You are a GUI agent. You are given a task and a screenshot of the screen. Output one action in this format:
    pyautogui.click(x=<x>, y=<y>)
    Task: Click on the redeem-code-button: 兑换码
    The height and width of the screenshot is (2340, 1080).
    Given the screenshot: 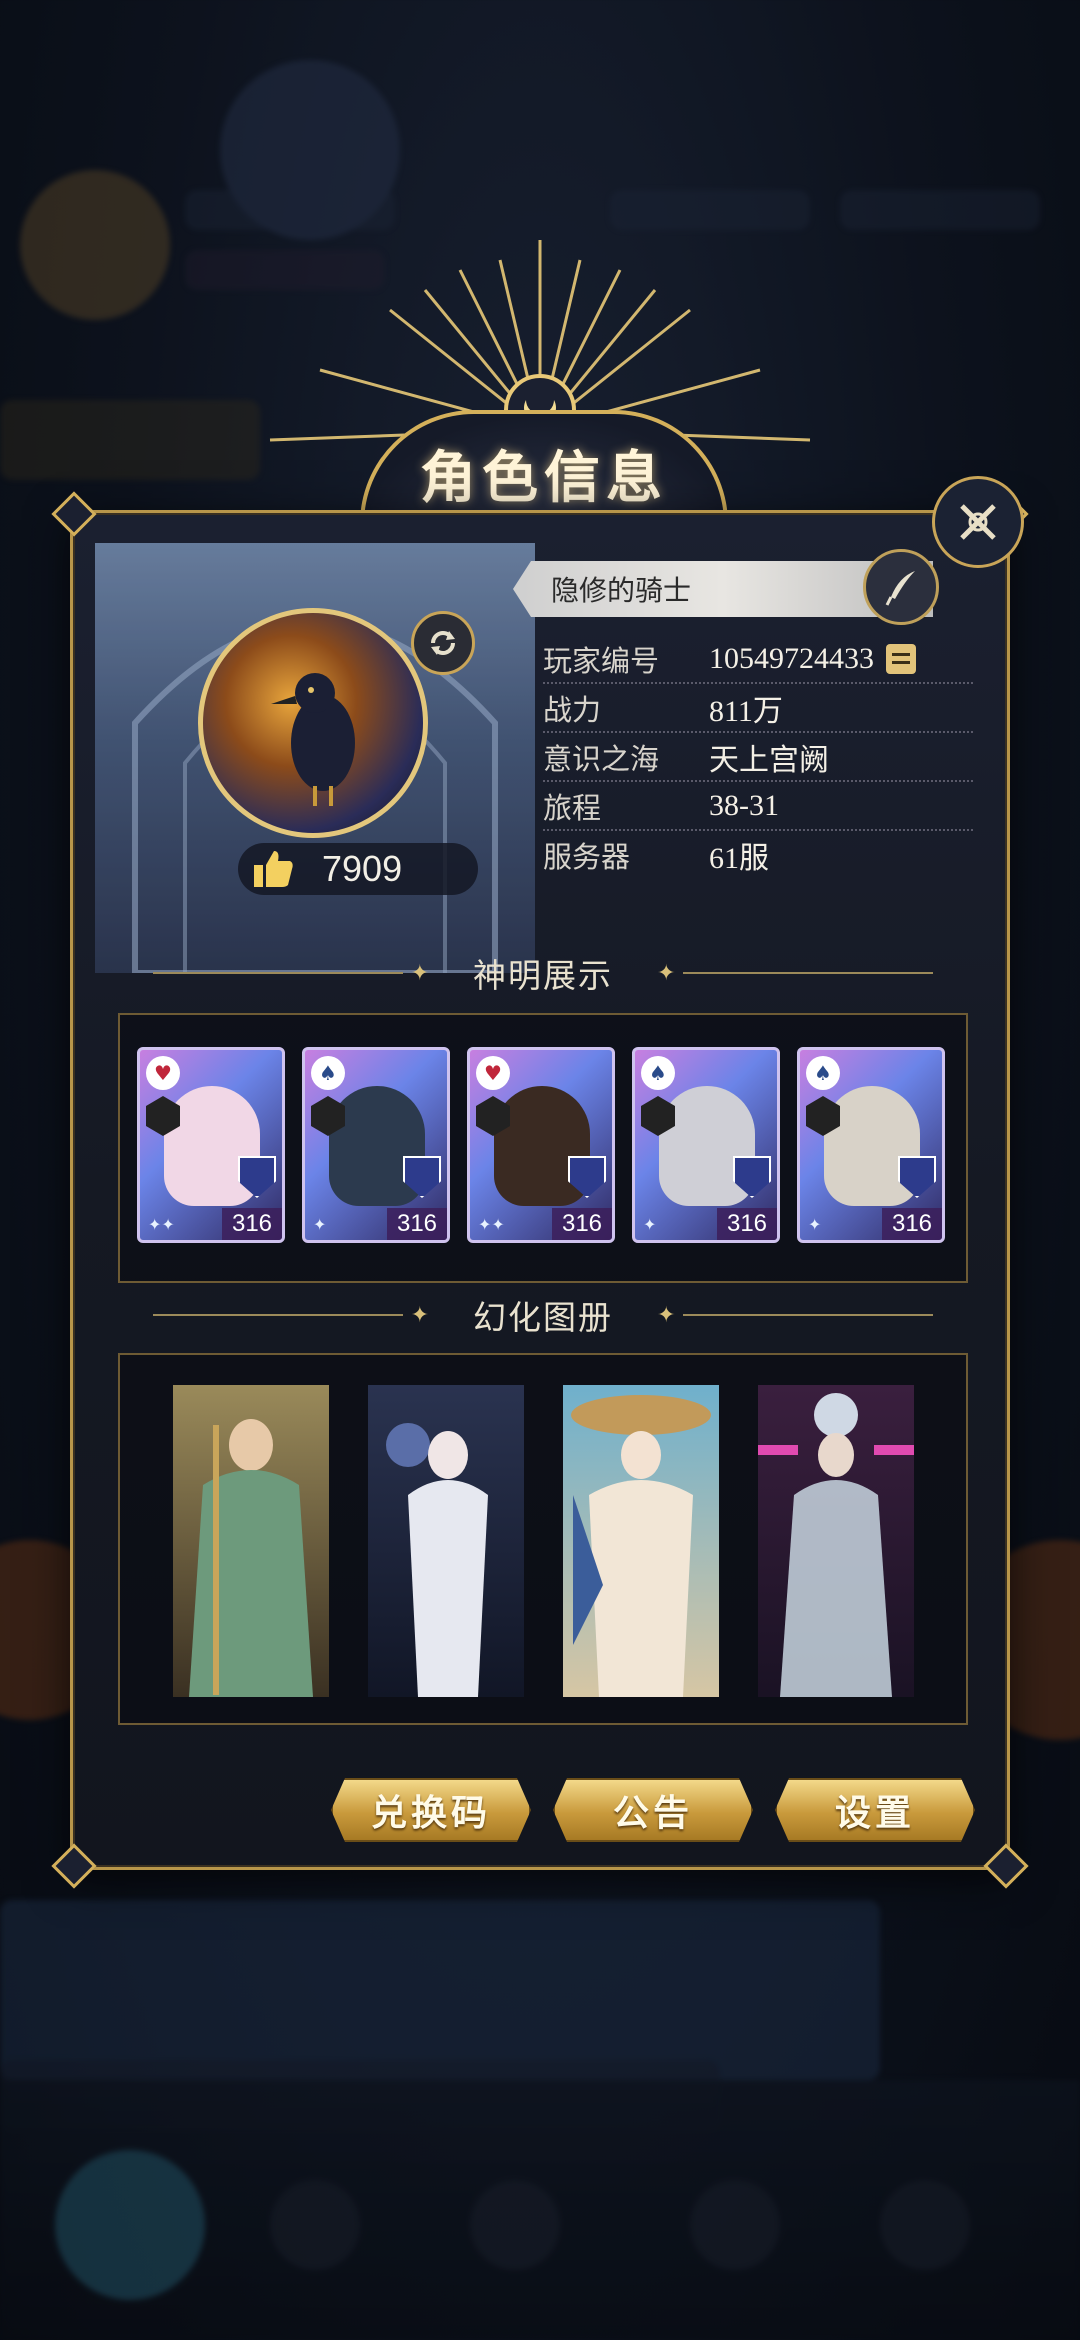 What is the action you would take?
    pyautogui.click(x=431, y=1810)
    